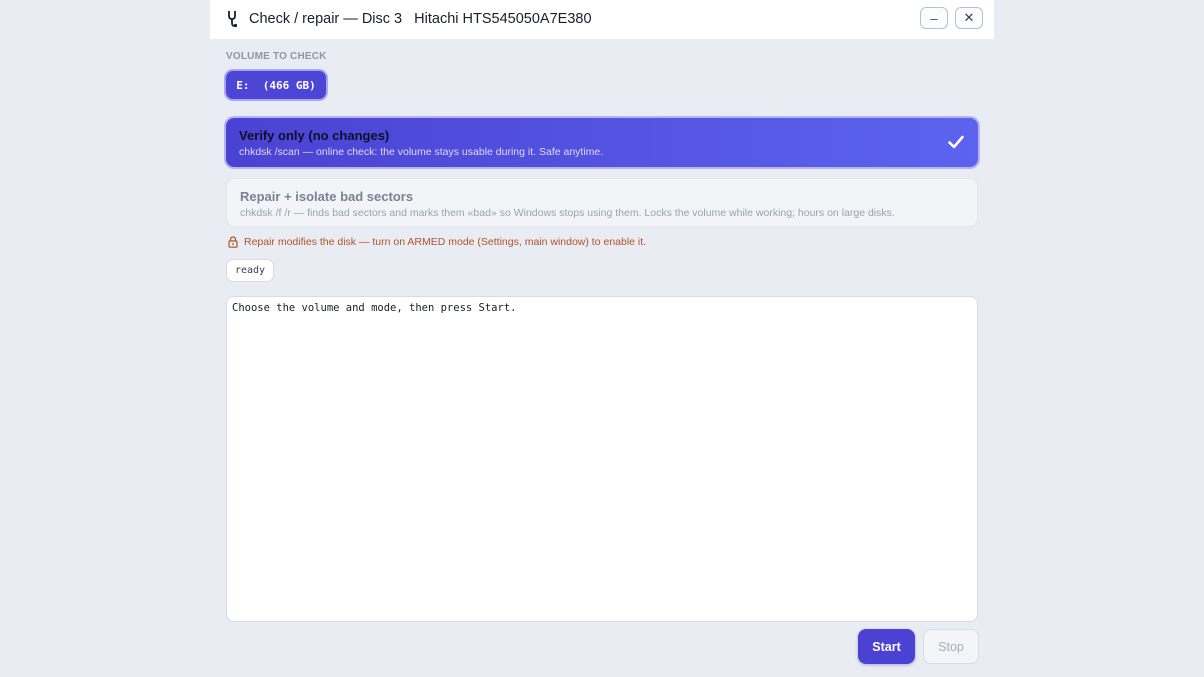 The height and width of the screenshot is (677, 1204). Describe the element at coordinates (276, 85) in the screenshot. I see `volume-chip-e: E: (466 GB)` at that location.